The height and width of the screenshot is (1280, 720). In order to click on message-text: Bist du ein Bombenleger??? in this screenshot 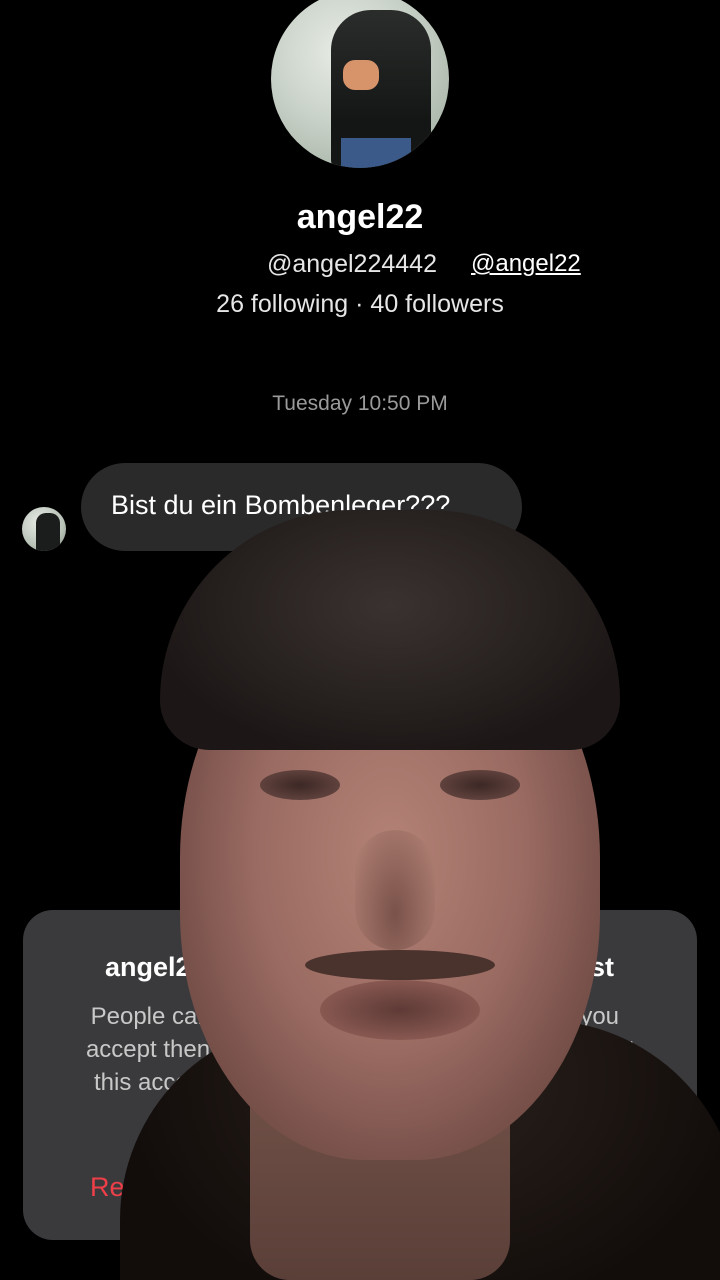, I will do `click(281, 505)`.